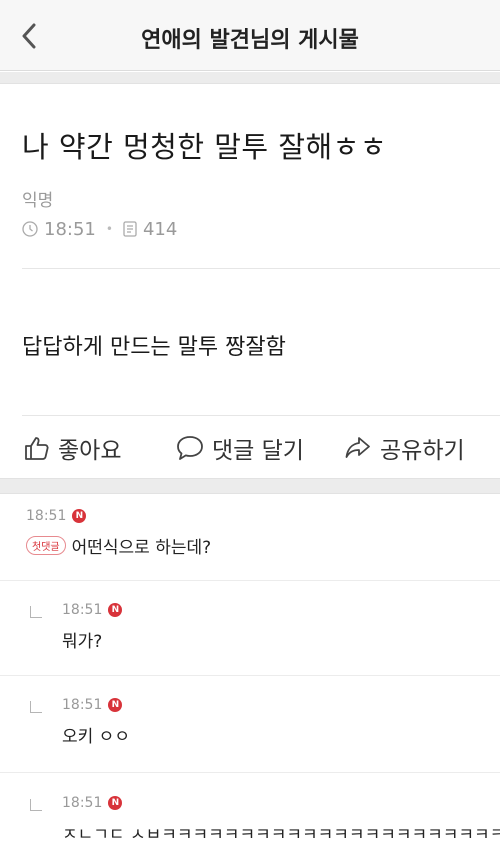 The image size is (500, 857). I want to click on header-title: 연애의 발견님의 게시물, so click(250, 40).